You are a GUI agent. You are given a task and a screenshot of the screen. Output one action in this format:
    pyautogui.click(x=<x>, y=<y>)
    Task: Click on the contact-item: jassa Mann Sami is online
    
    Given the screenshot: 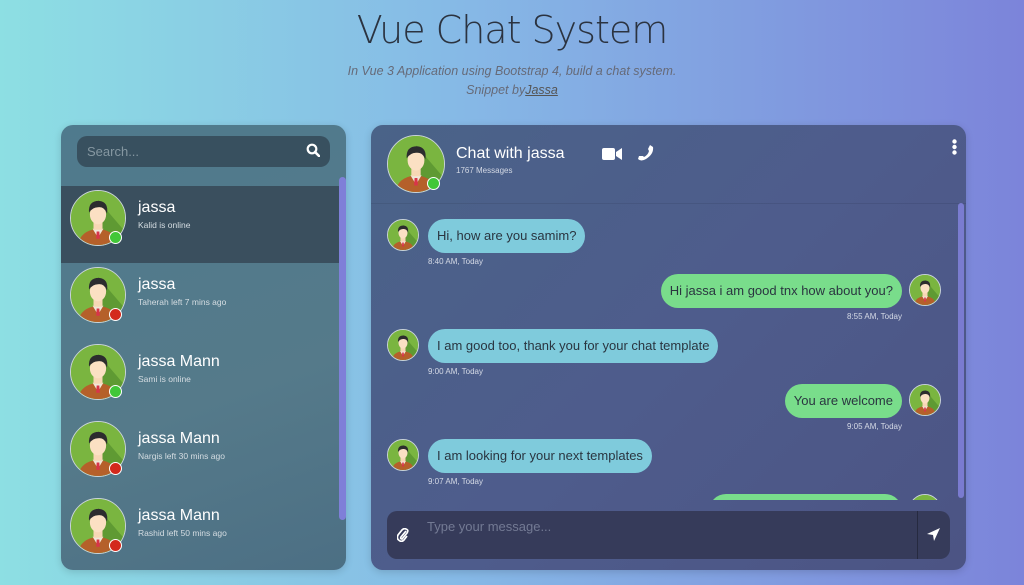 What is the action you would take?
    pyautogui.click(x=200, y=378)
    